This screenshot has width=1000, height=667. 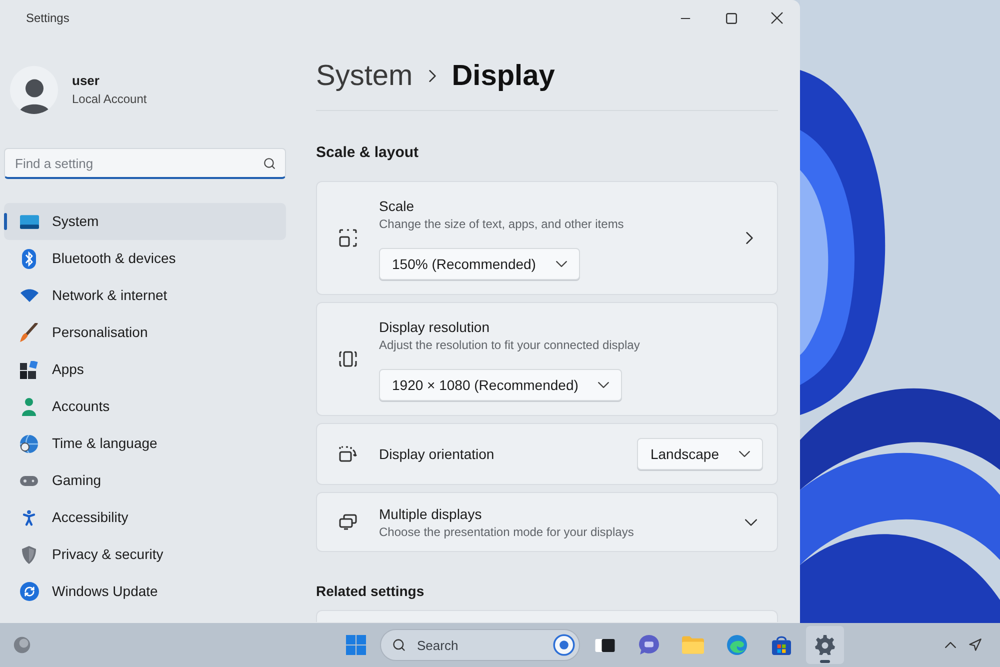 I want to click on section-title: Scale & layout, so click(x=368, y=153).